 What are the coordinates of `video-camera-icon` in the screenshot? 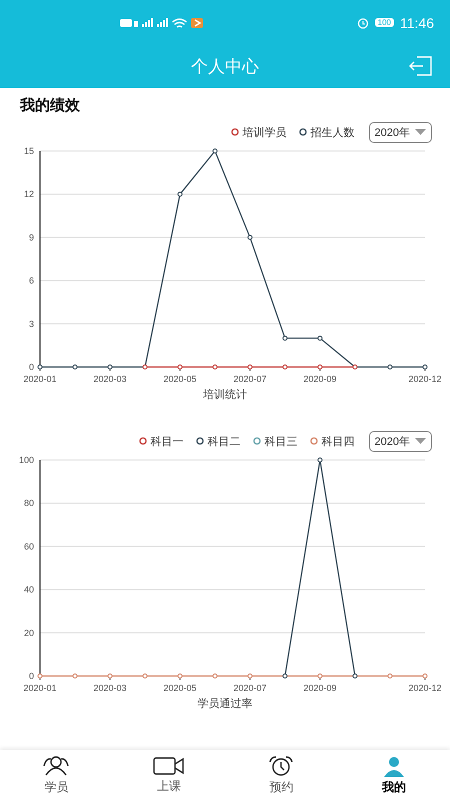 It's located at (168, 766).